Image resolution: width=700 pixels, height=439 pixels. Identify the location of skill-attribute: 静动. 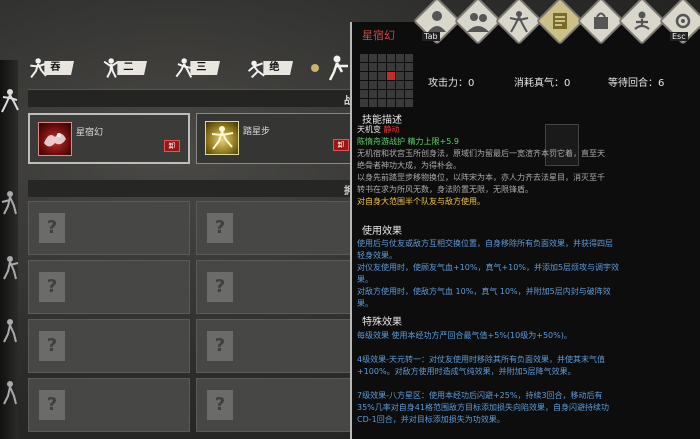
(391, 129).